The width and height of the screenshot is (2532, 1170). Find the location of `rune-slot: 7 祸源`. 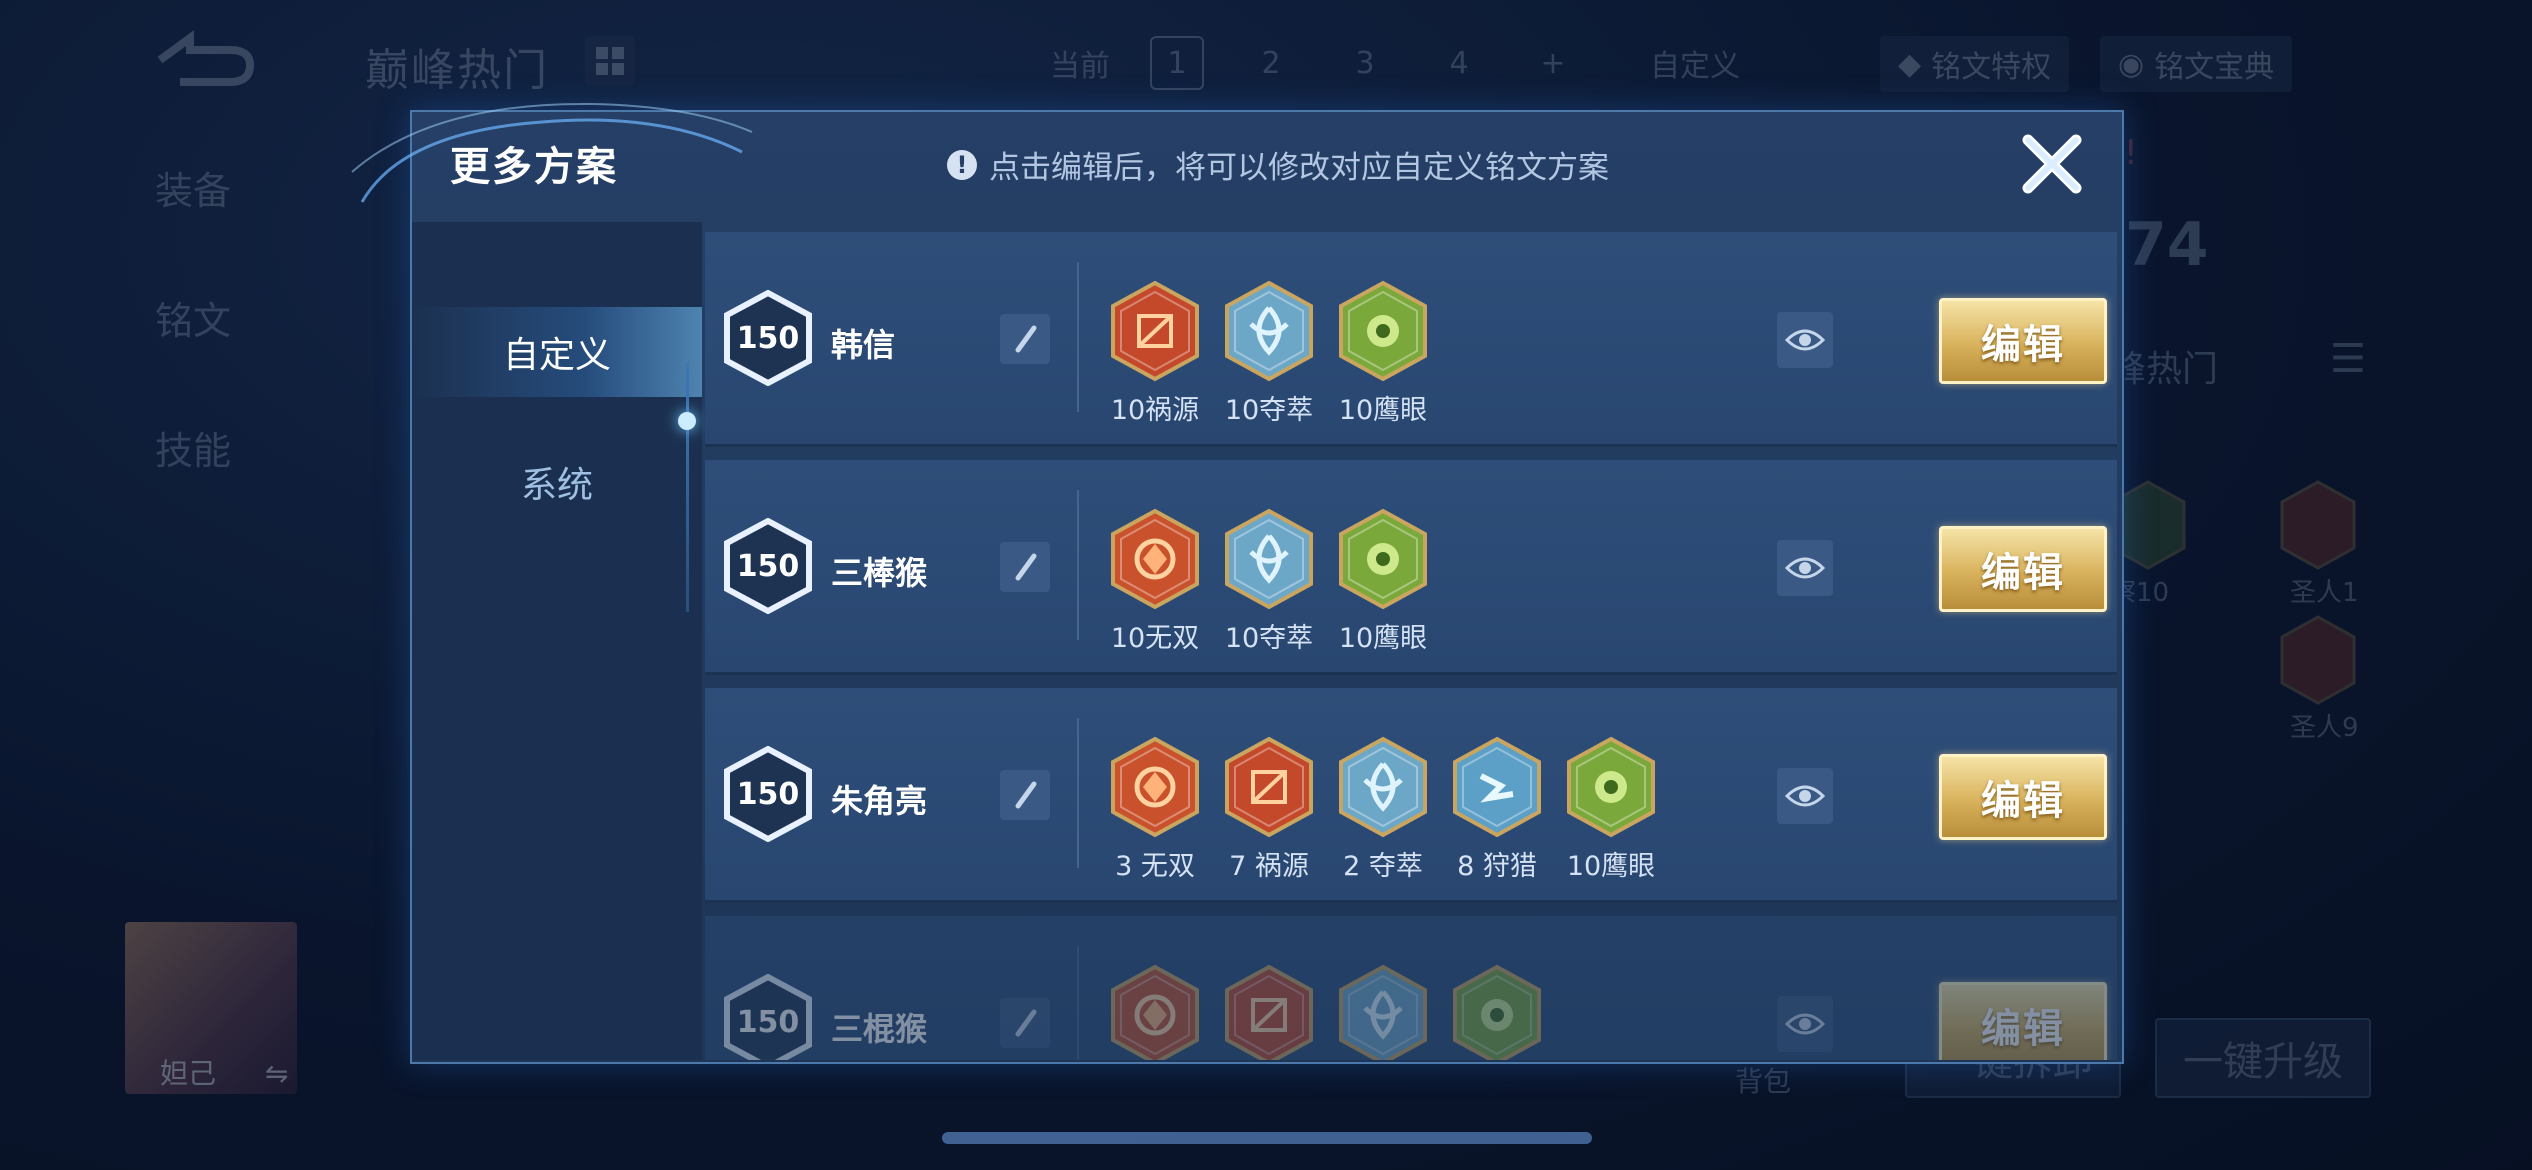

rune-slot: 7 祸源 is located at coordinates (1269, 809).